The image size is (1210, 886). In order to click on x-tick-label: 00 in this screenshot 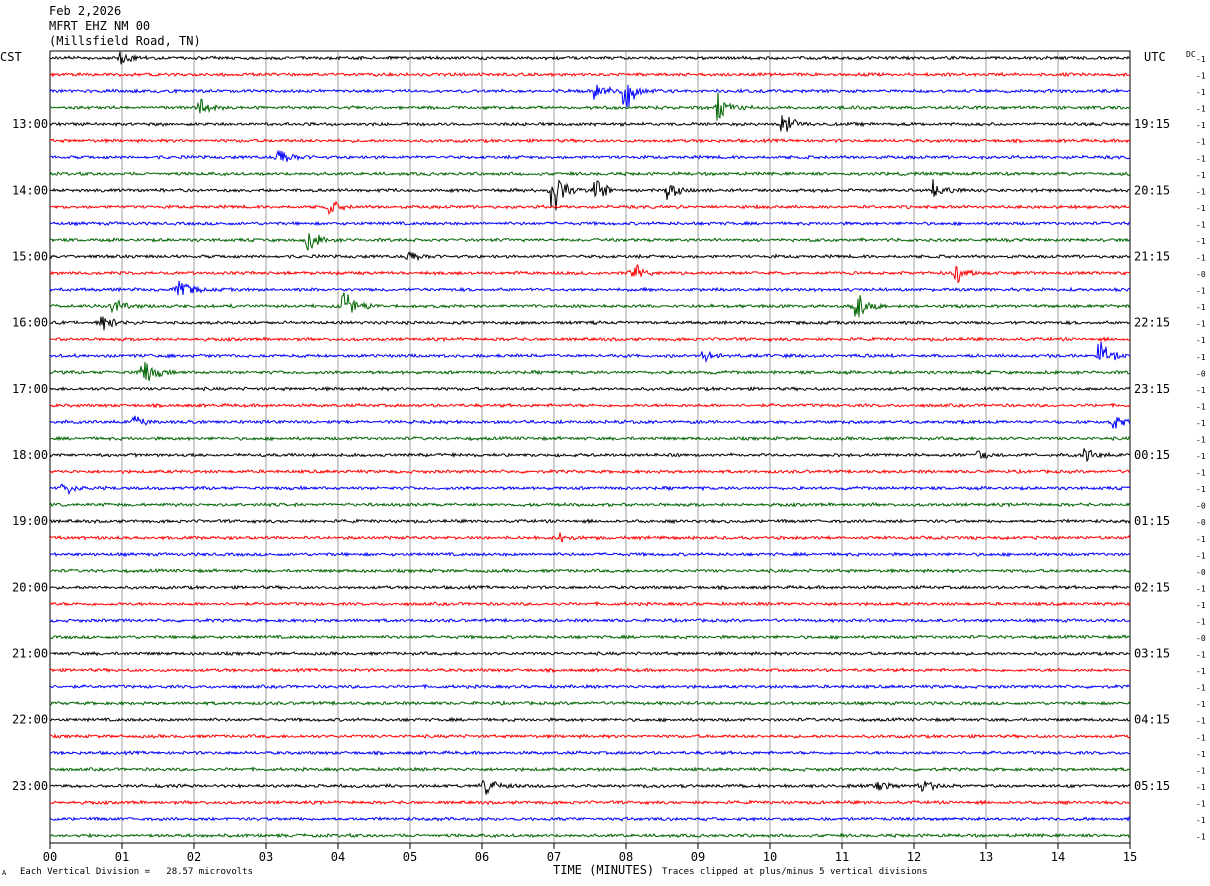, I will do `click(50, 857)`.